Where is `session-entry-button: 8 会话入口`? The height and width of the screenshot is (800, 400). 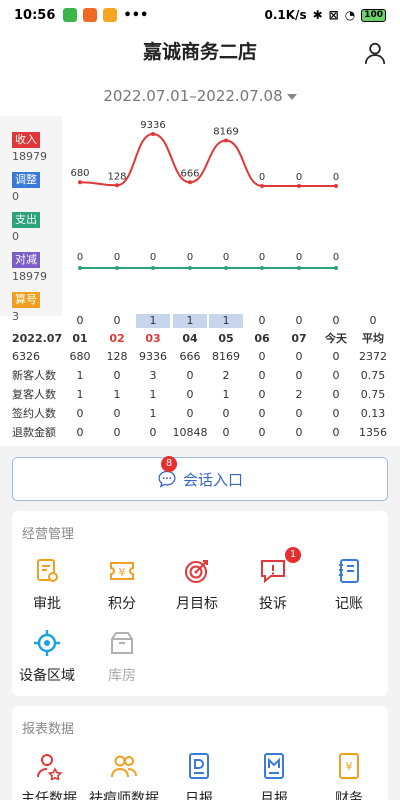 session-entry-button: 8 会话入口 is located at coordinates (200, 478).